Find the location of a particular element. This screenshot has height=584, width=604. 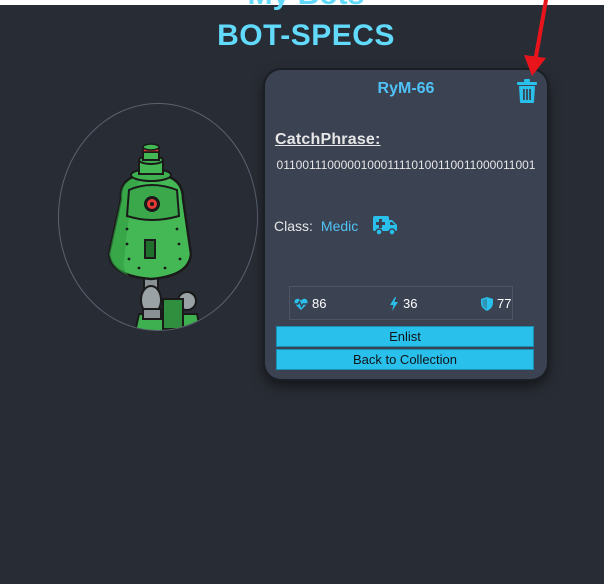

trash-icon is located at coordinates (527, 91).